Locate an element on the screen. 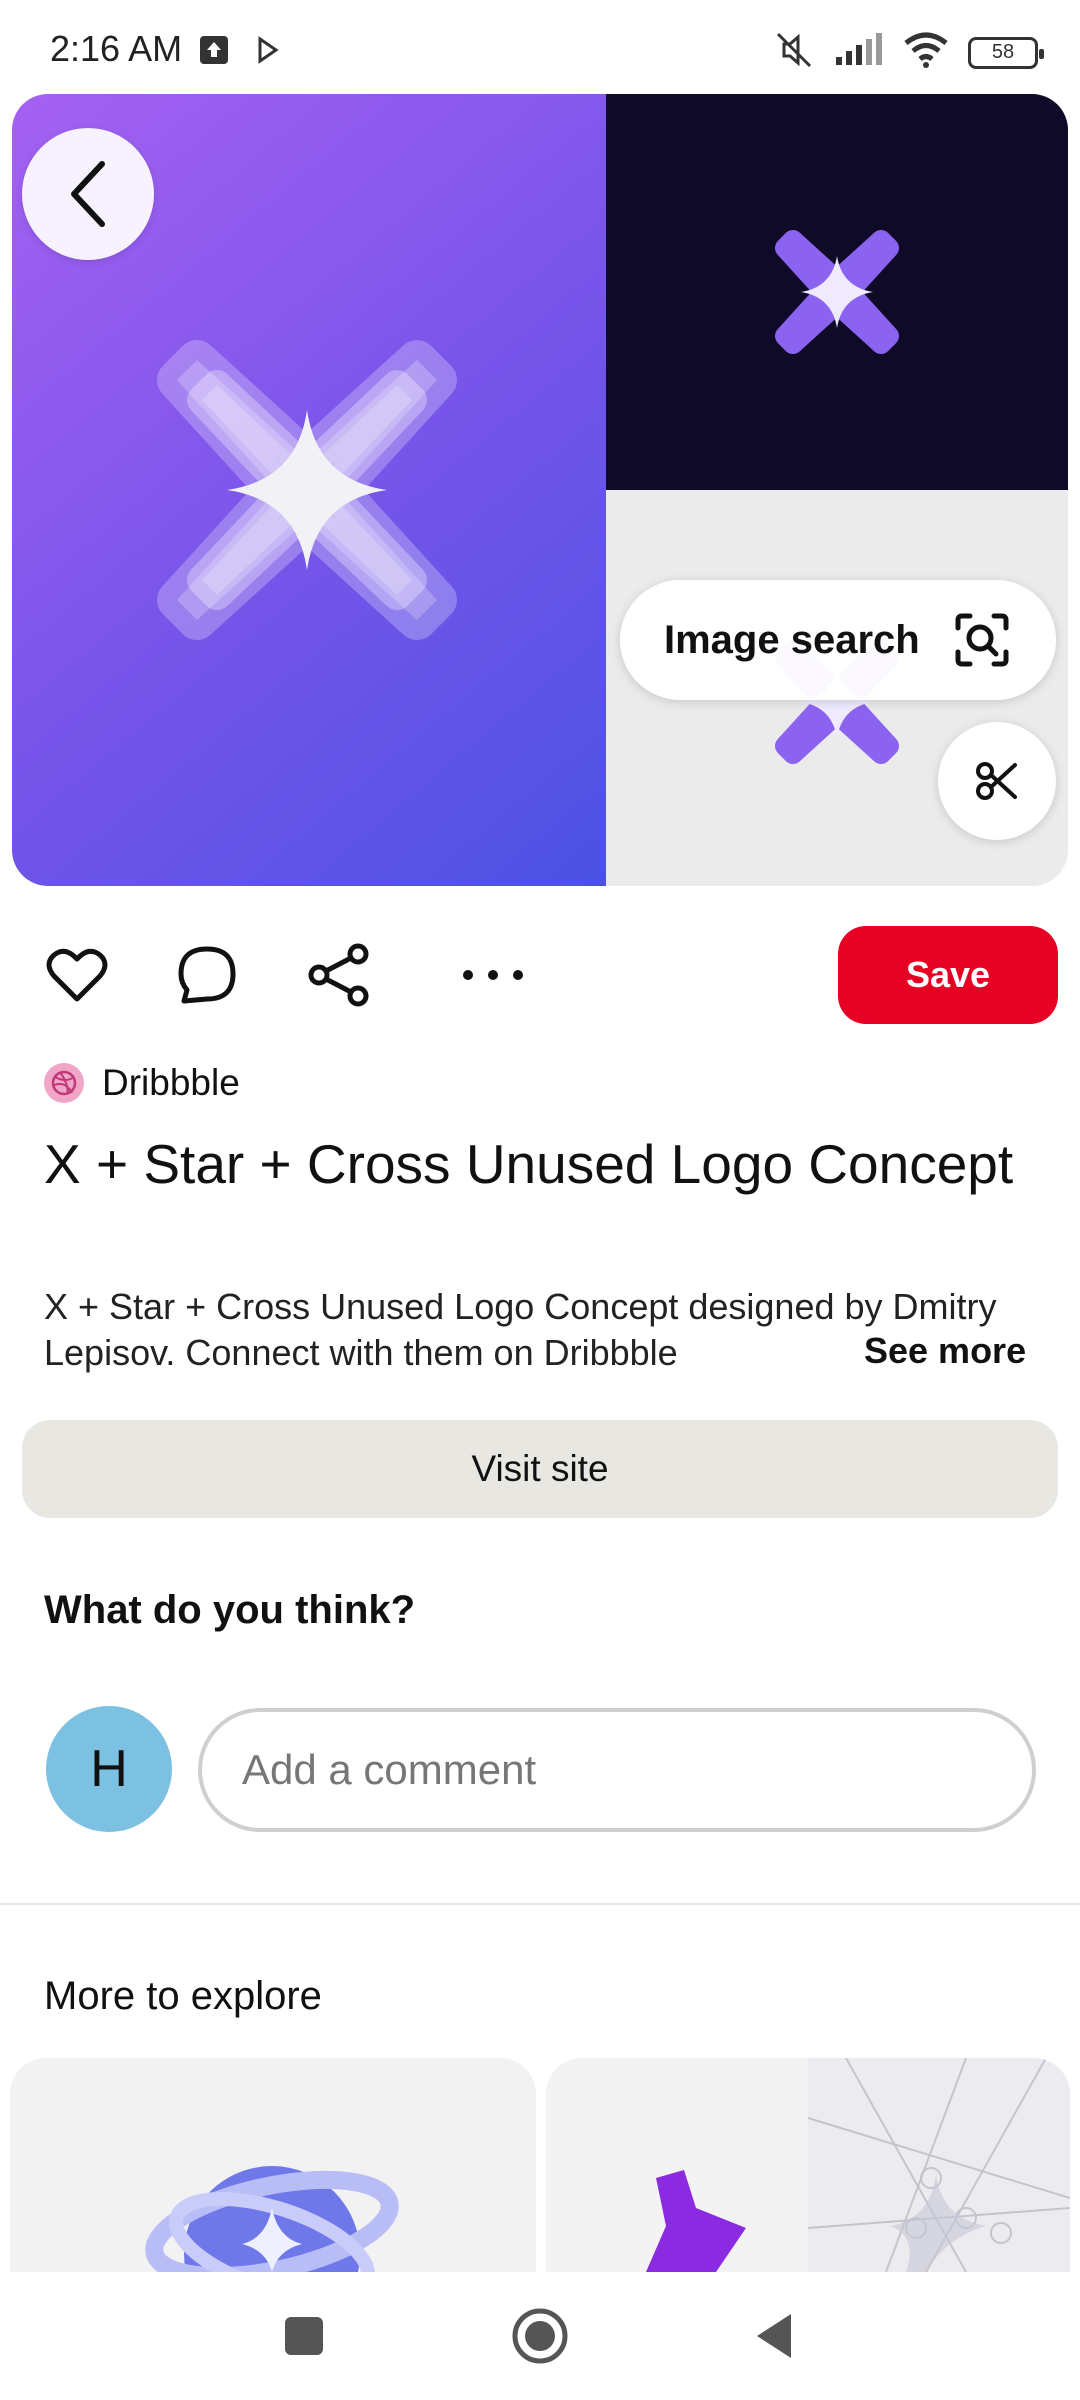 This screenshot has height=2400, width=1080. avatar: H is located at coordinates (109, 1769).